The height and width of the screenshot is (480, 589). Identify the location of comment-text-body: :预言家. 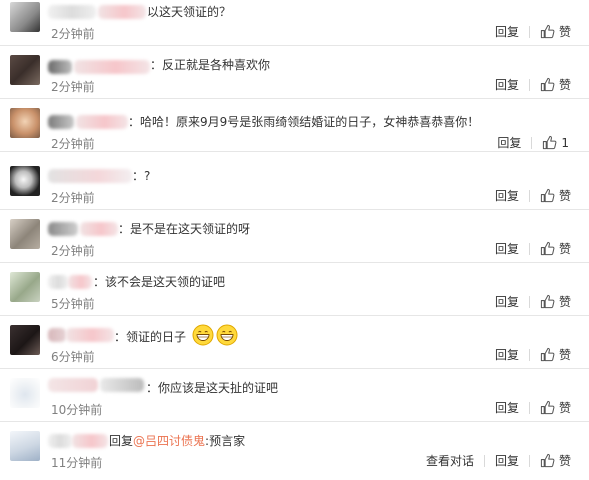
(225, 441).